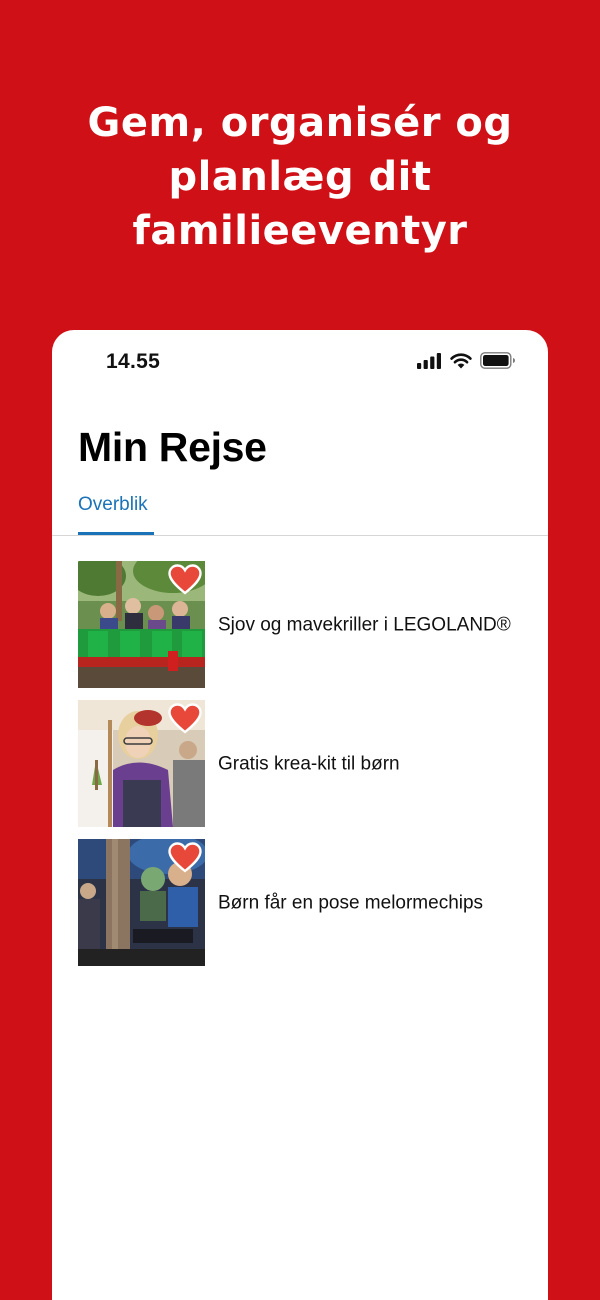 This screenshot has height=1300, width=600. What do you see at coordinates (116, 533) in the screenshot?
I see `active-tab-indicator` at bounding box center [116, 533].